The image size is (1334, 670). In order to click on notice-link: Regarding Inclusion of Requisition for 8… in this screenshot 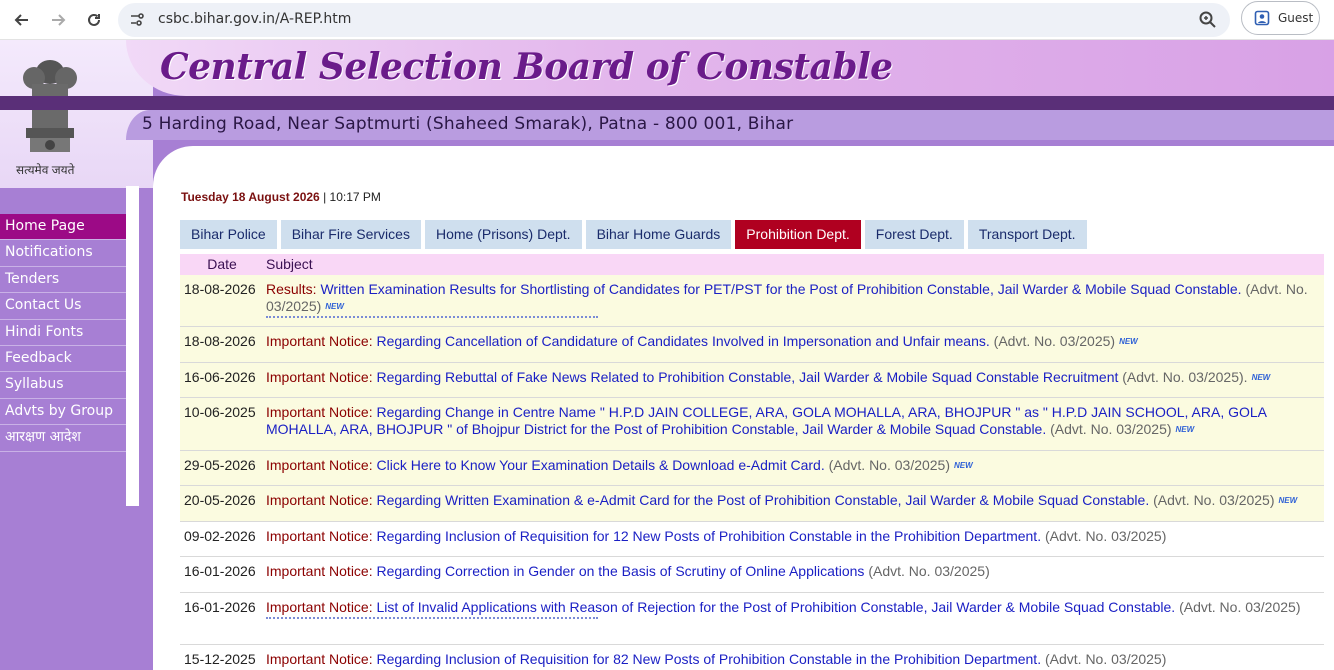, I will do `click(709, 659)`.